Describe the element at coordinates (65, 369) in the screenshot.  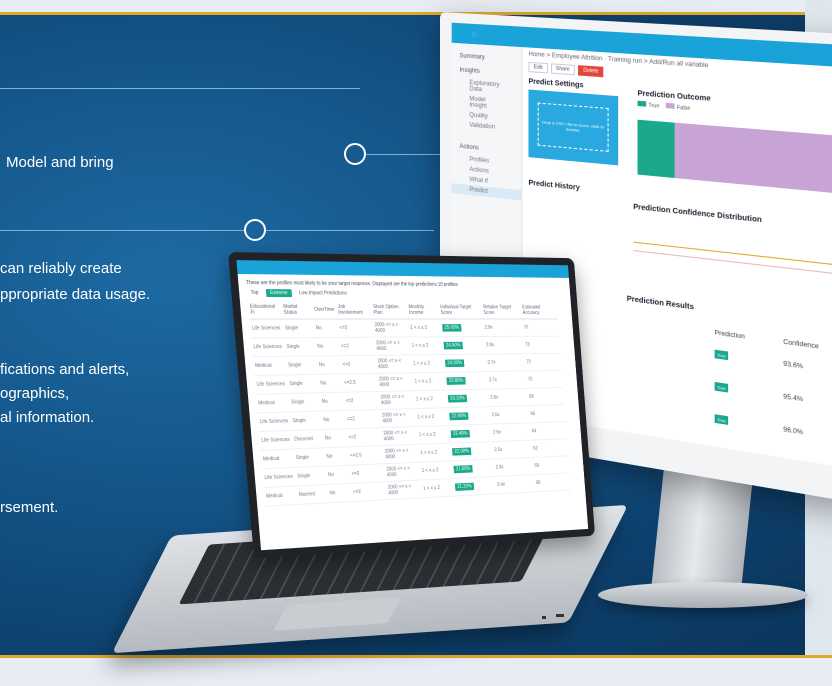
I see `copy-line-4: fications and alerts,` at that location.